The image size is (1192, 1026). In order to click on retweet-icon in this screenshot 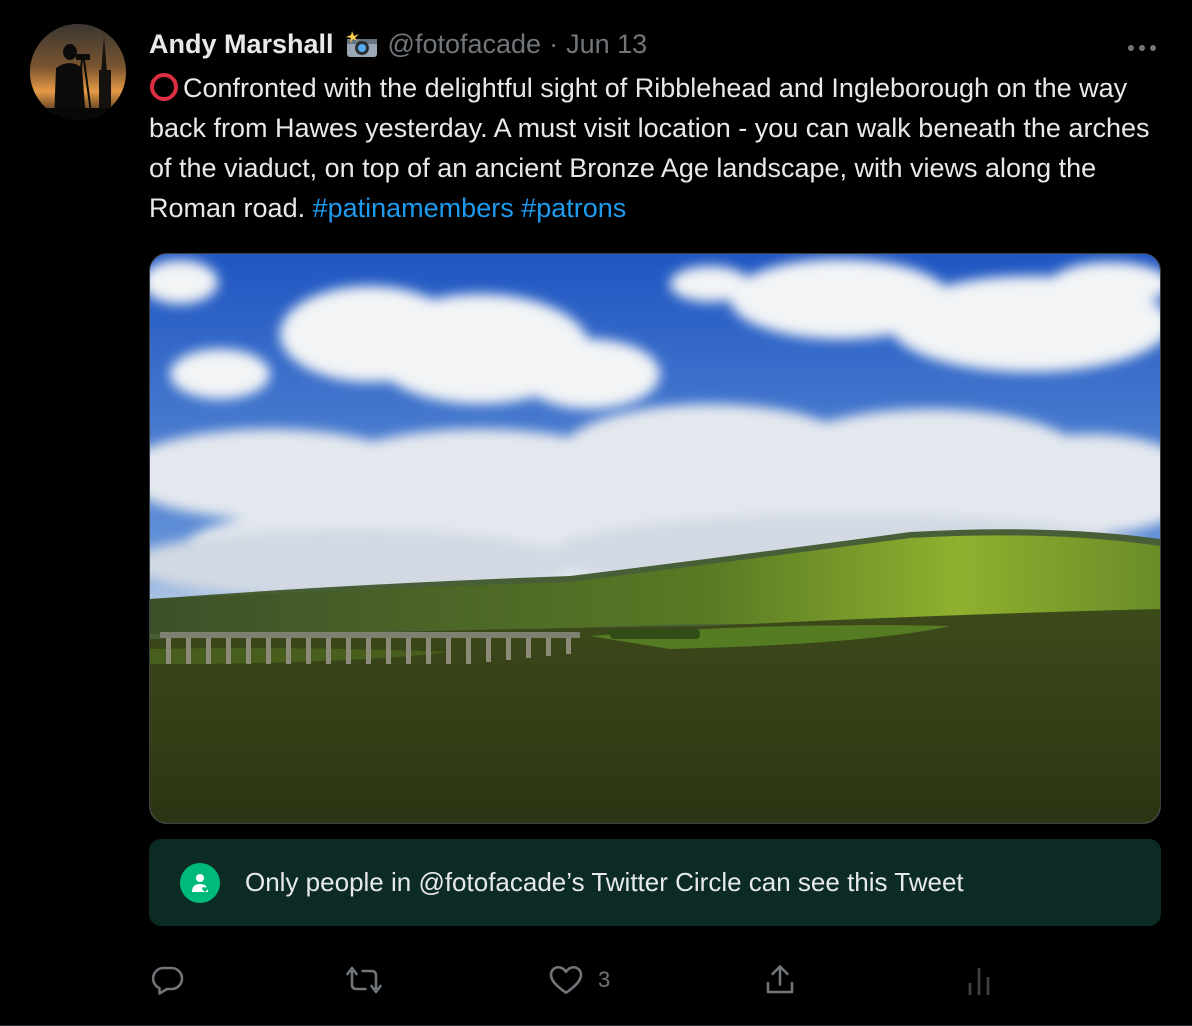, I will do `click(364, 980)`.